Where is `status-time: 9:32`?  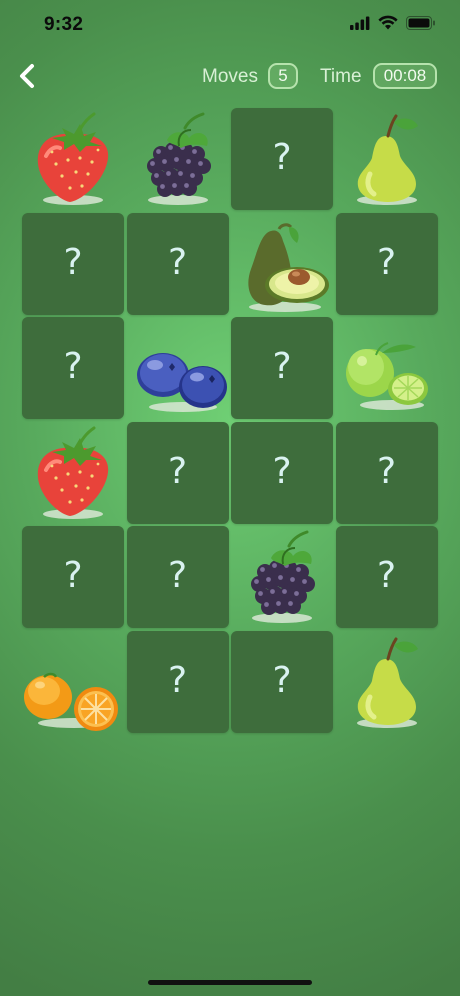
status-time: 9:32 is located at coordinates (64, 24).